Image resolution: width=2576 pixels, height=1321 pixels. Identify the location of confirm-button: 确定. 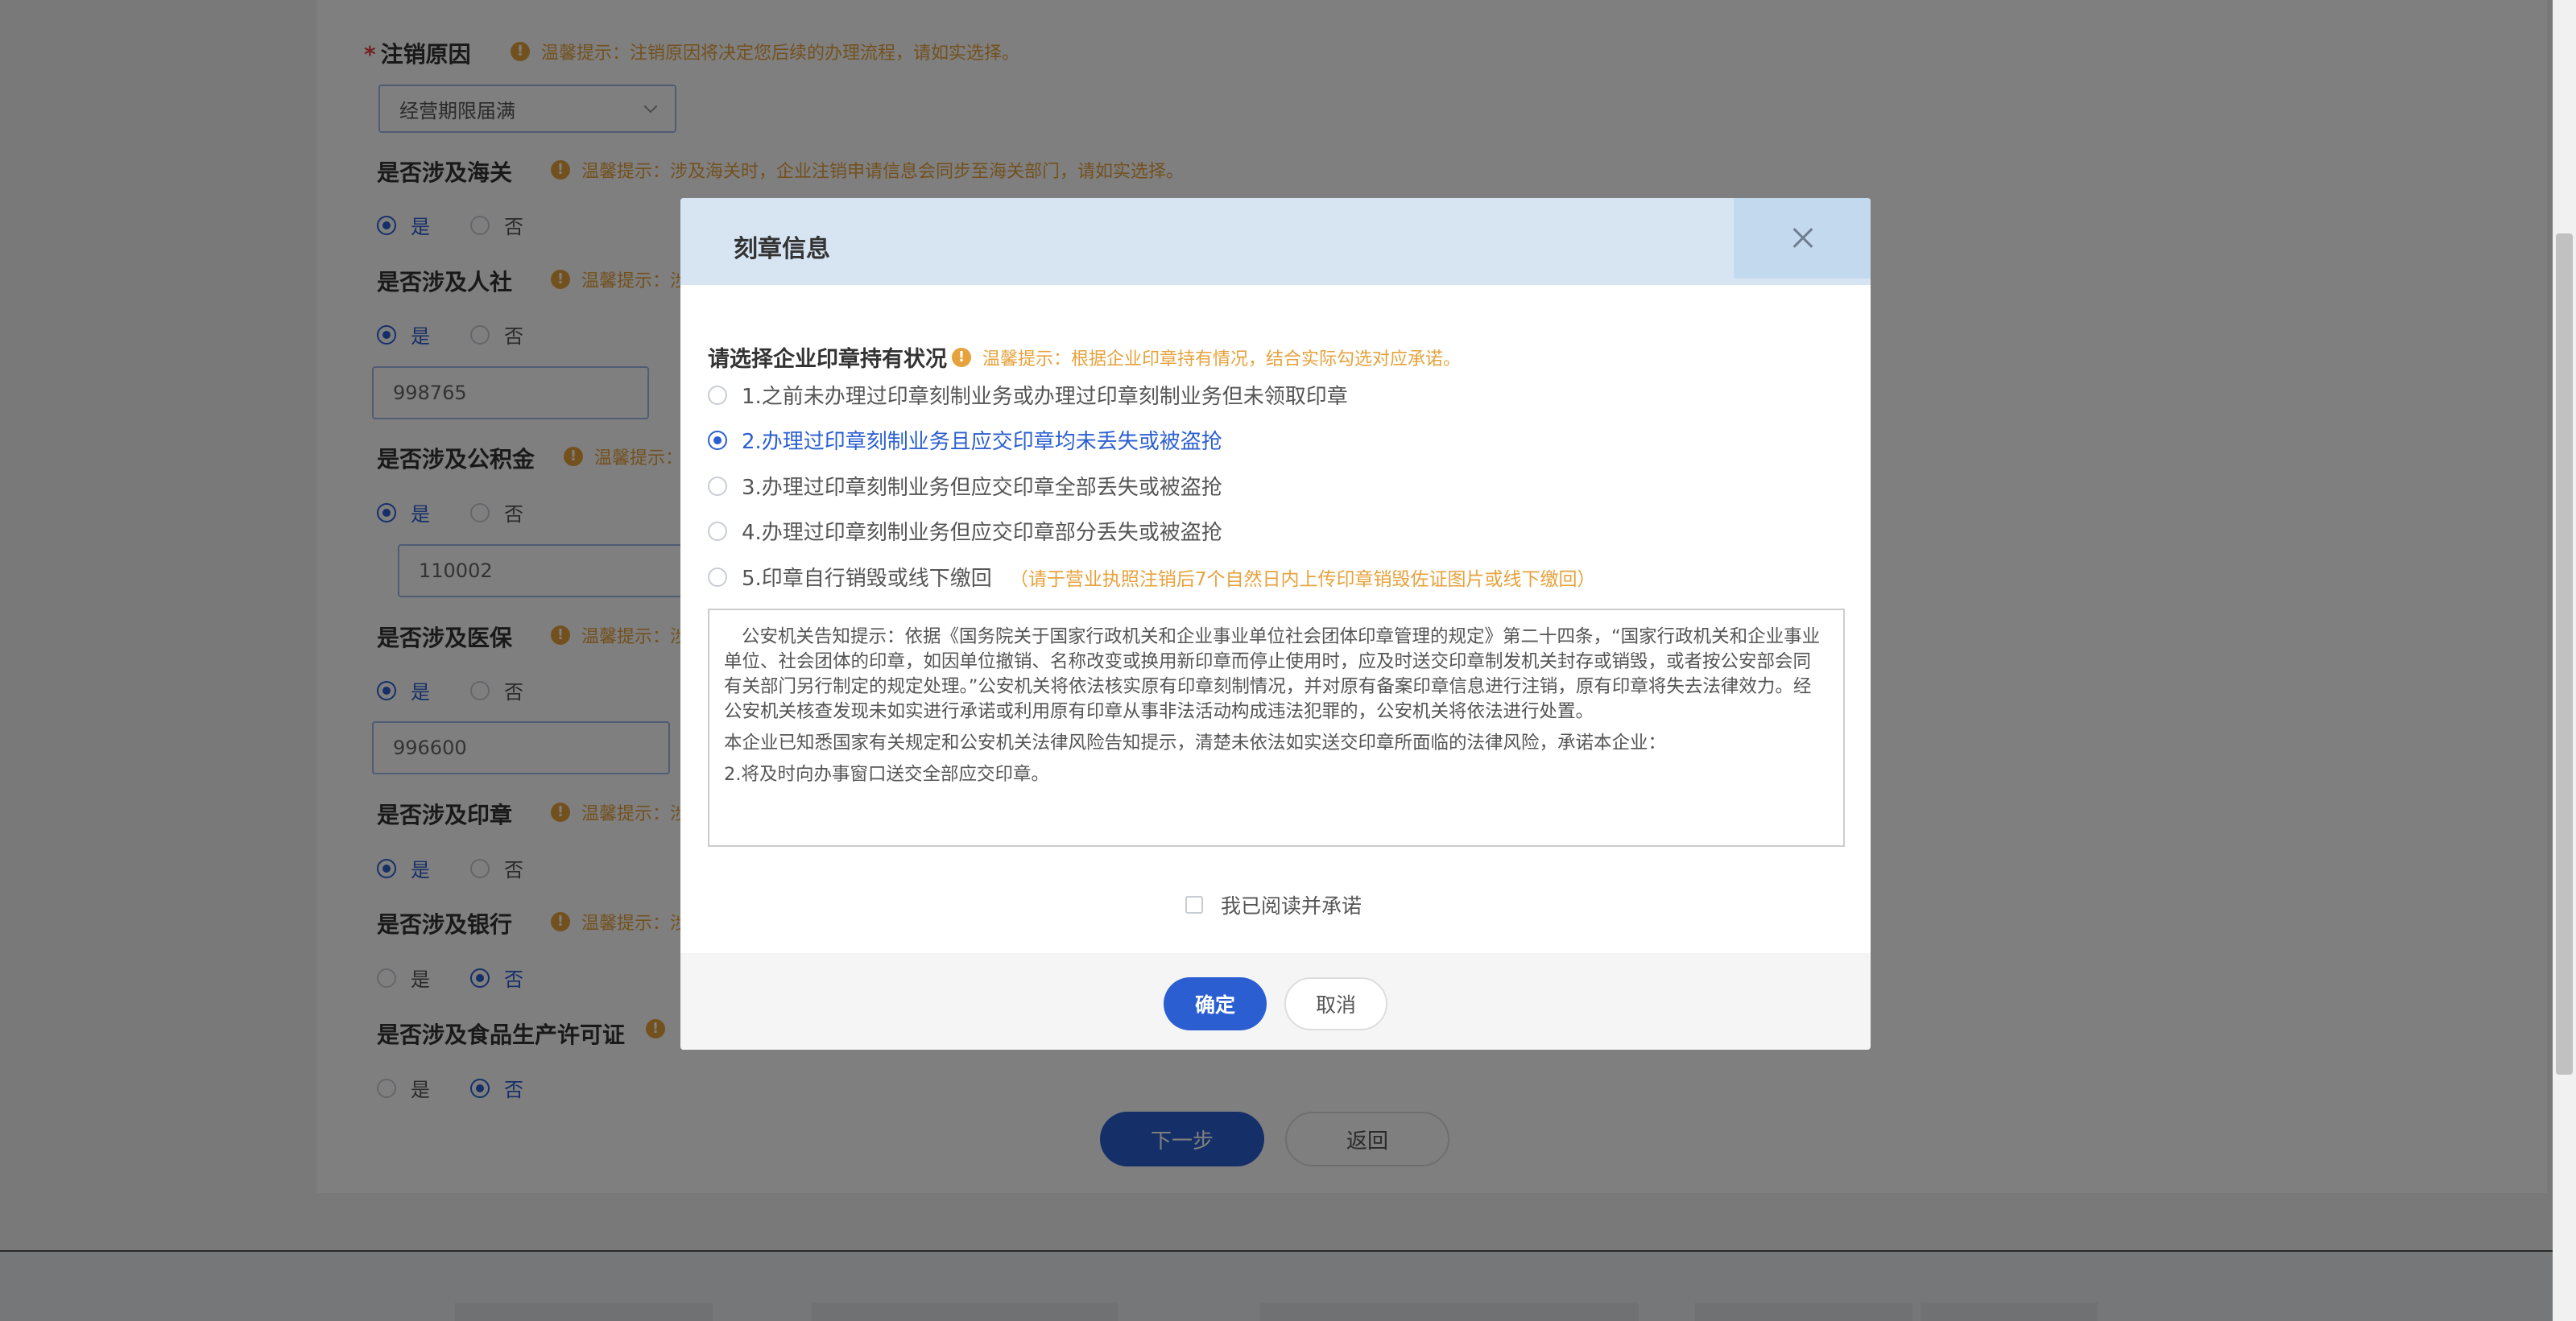
(1216, 1003).